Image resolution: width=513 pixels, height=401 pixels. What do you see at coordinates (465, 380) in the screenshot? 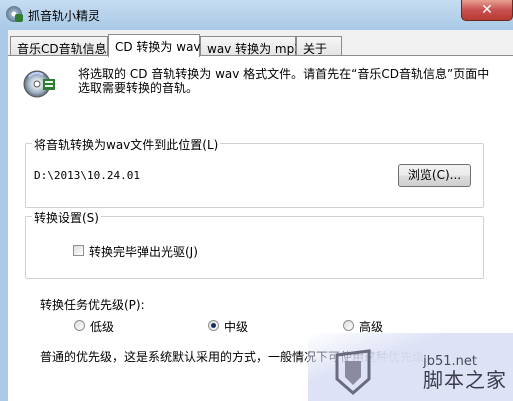
I see `watermark-brand: 脚本之家` at bounding box center [465, 380].